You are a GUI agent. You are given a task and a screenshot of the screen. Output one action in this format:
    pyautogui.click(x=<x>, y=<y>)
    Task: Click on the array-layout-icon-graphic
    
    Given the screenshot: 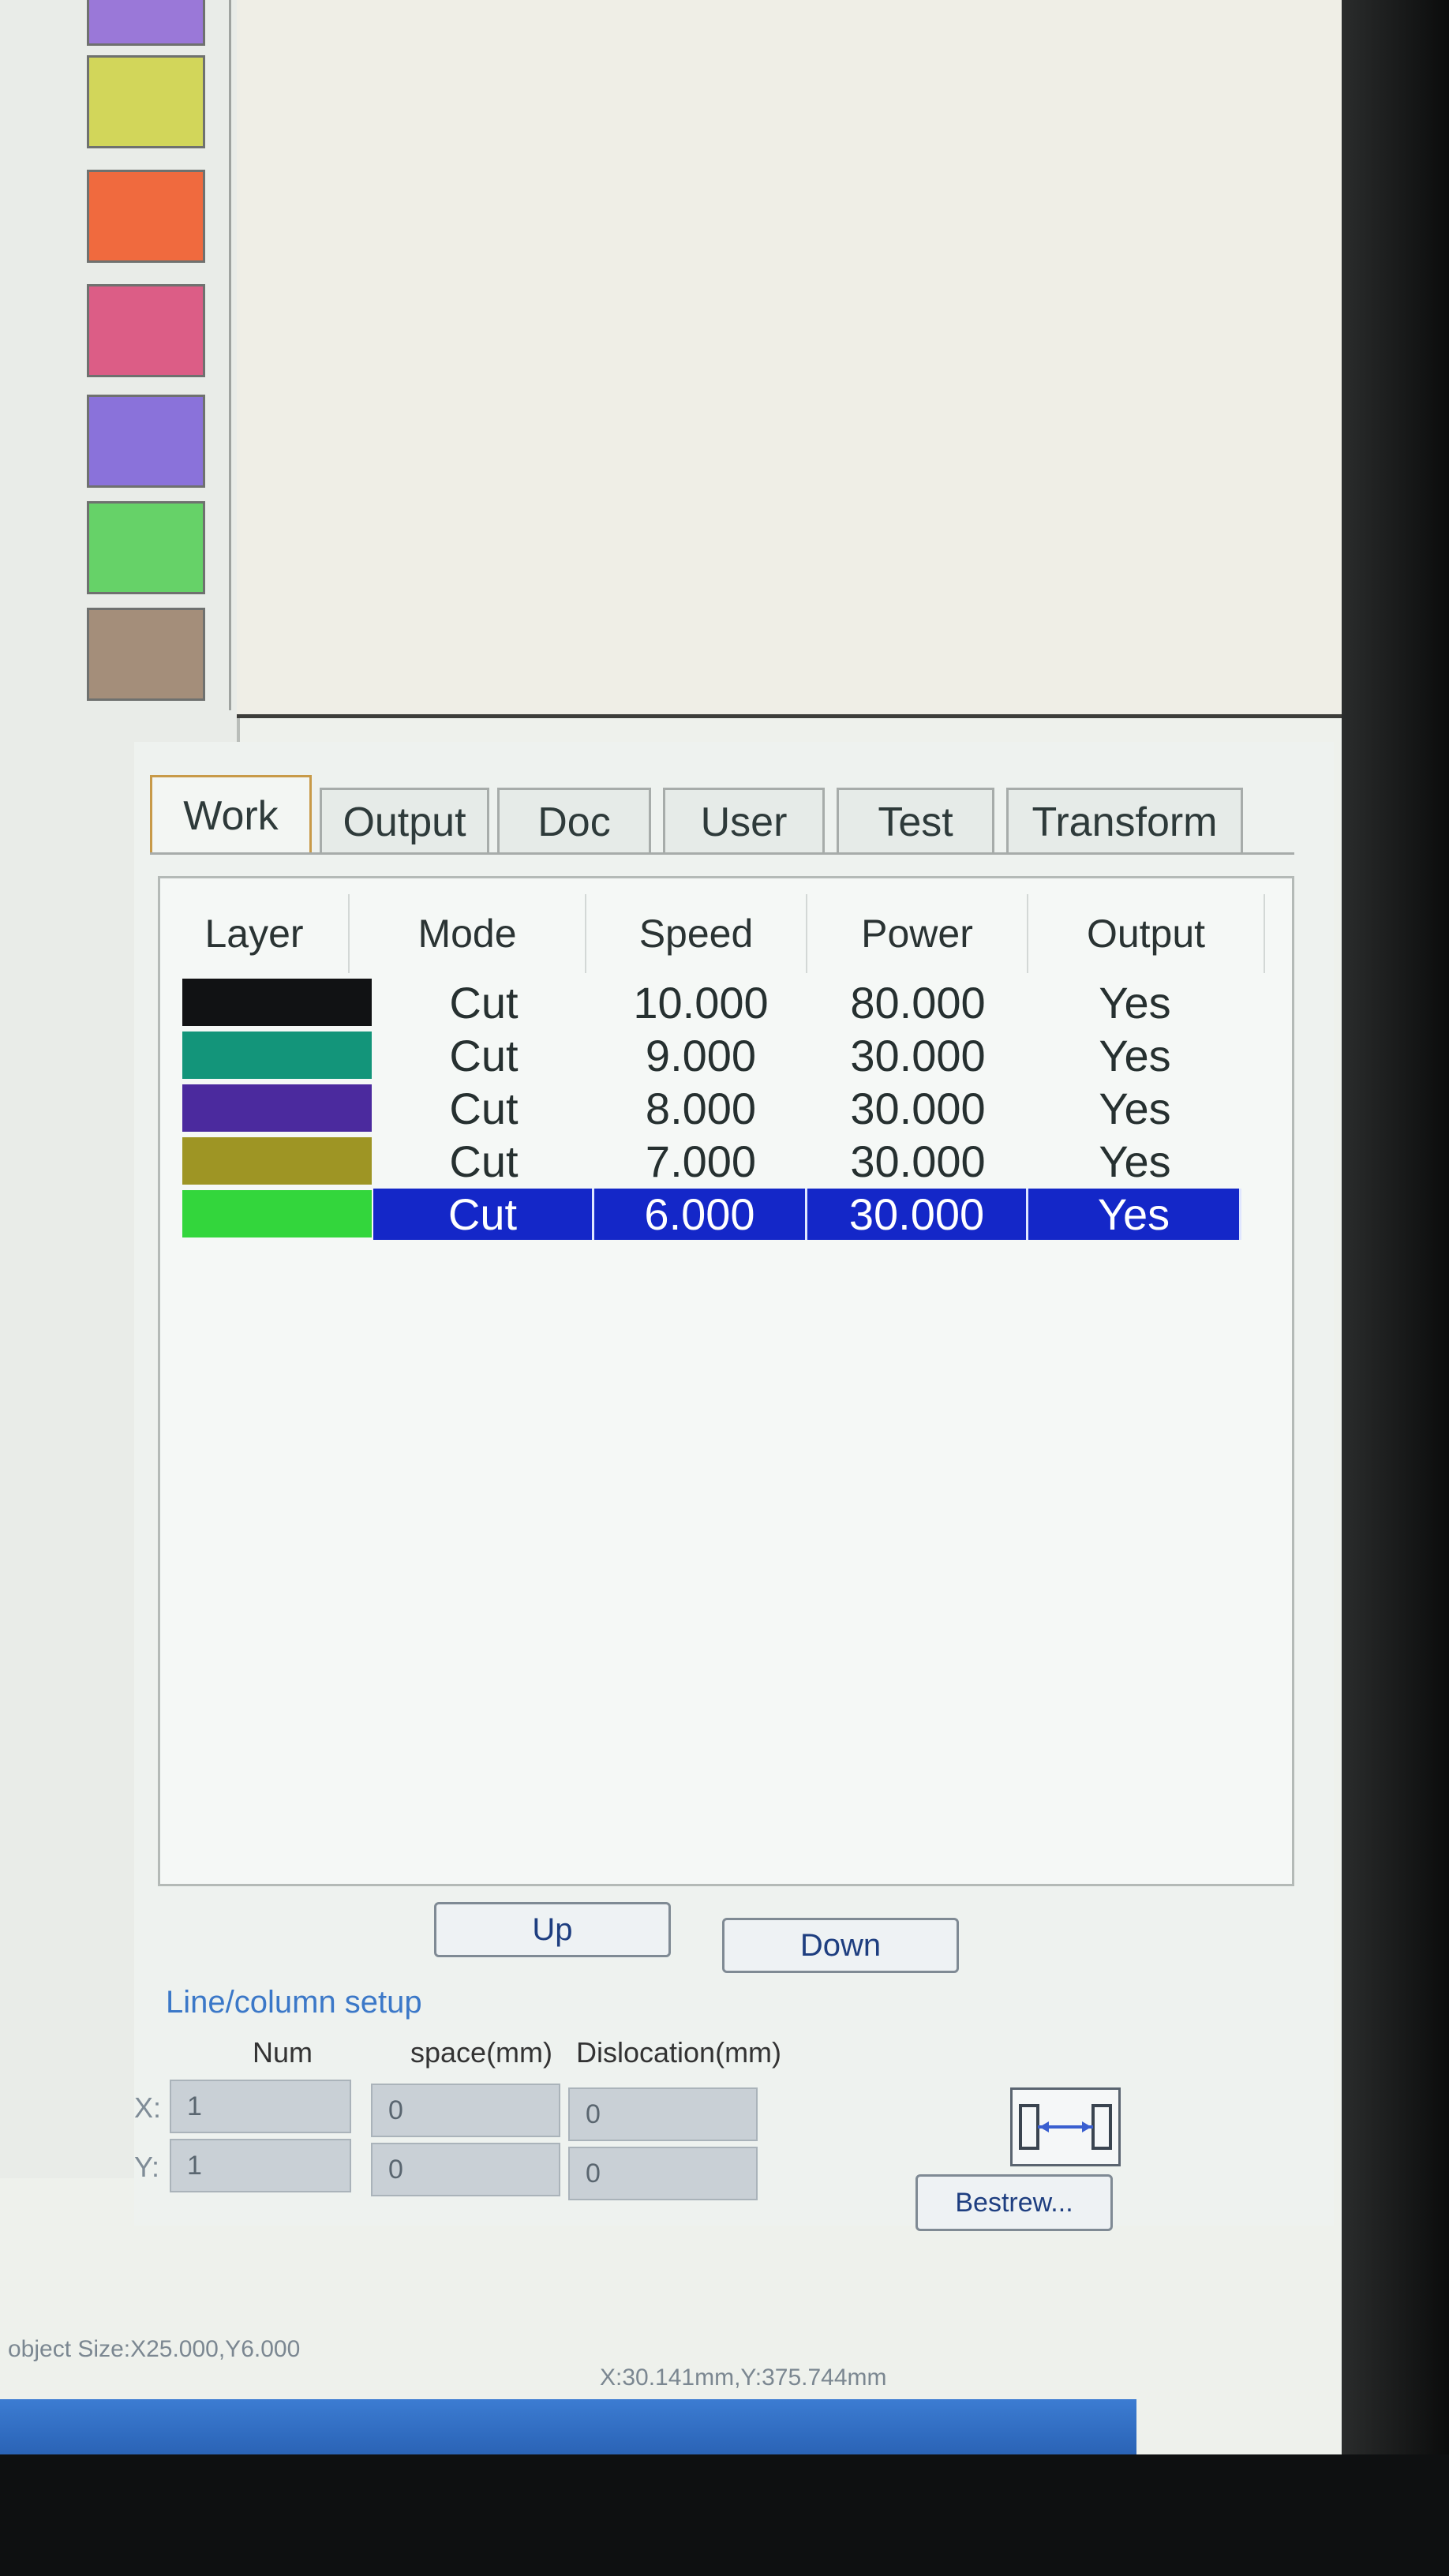 What is the action you would take?
    pyautogui.click(x=1065, y=2127)
    